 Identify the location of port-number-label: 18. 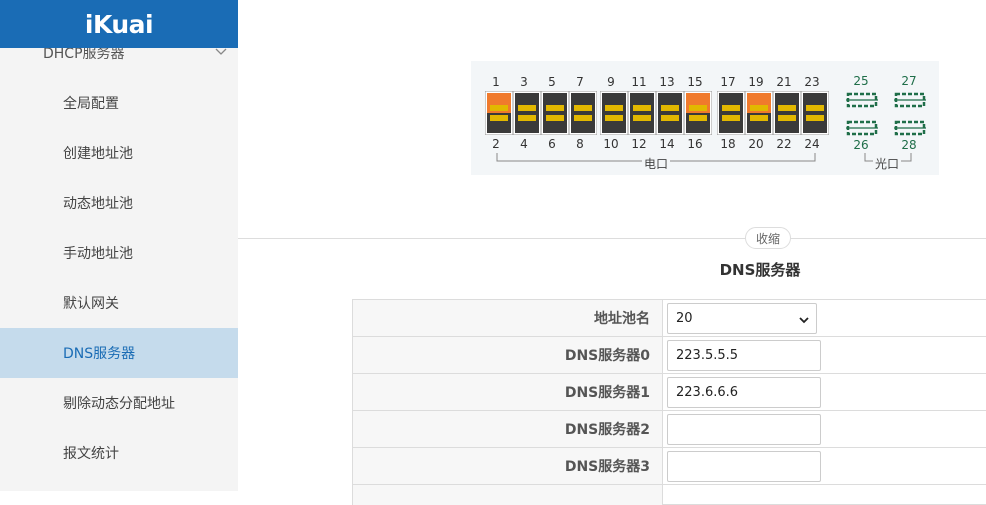
(728, 144).